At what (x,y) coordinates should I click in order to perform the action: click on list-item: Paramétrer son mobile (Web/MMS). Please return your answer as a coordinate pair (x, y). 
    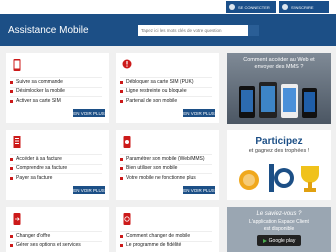
    Looking at the image, I should click on (166, 159).